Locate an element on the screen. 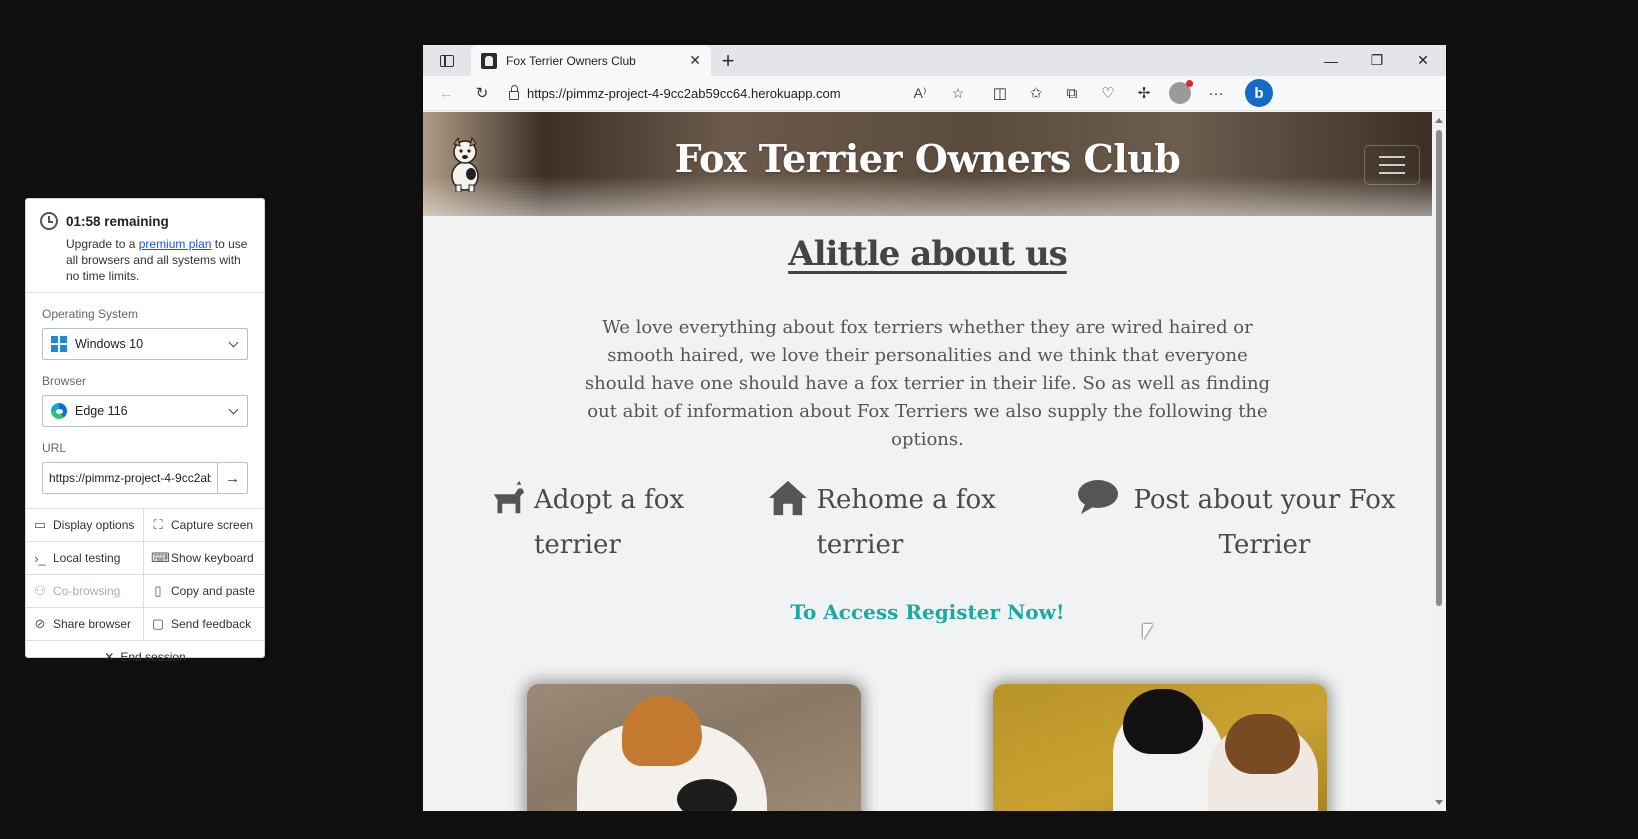 This screenshot has height=839, width=1638. site-header: Fox Terrier Owners Club is located at coordinates (927, 164).